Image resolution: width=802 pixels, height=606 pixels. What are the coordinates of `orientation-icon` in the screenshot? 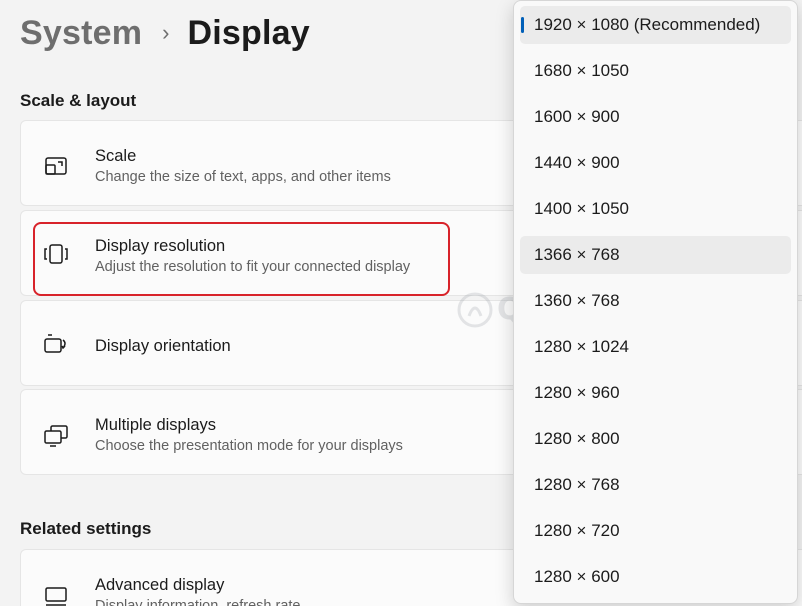 It's located at (56, 345).